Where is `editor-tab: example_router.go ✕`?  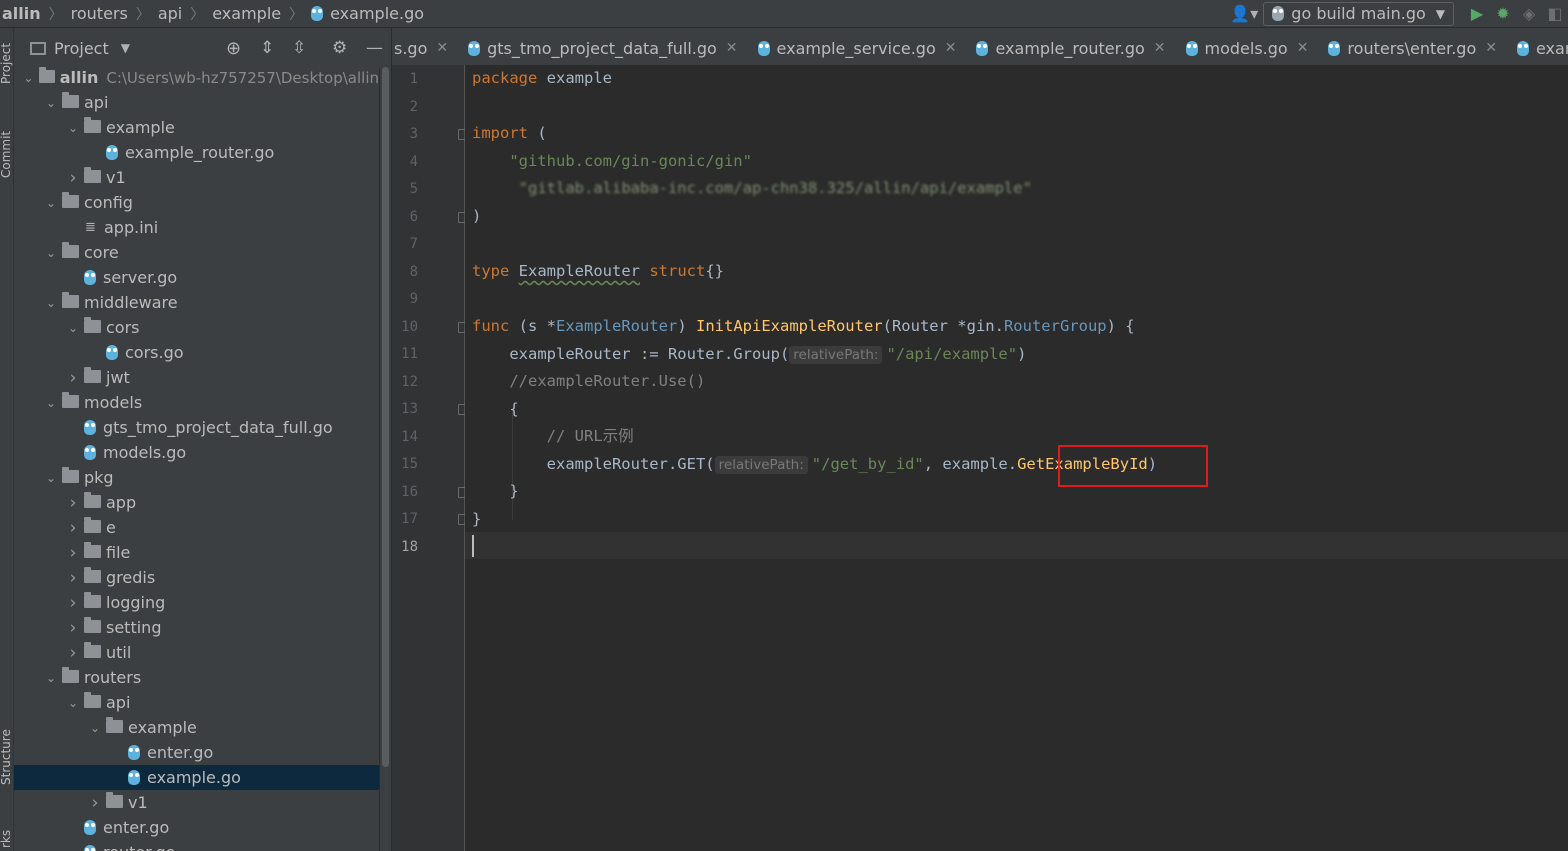 editor-tab: example_router.go ✕ is located at coordinates (1070, 48).